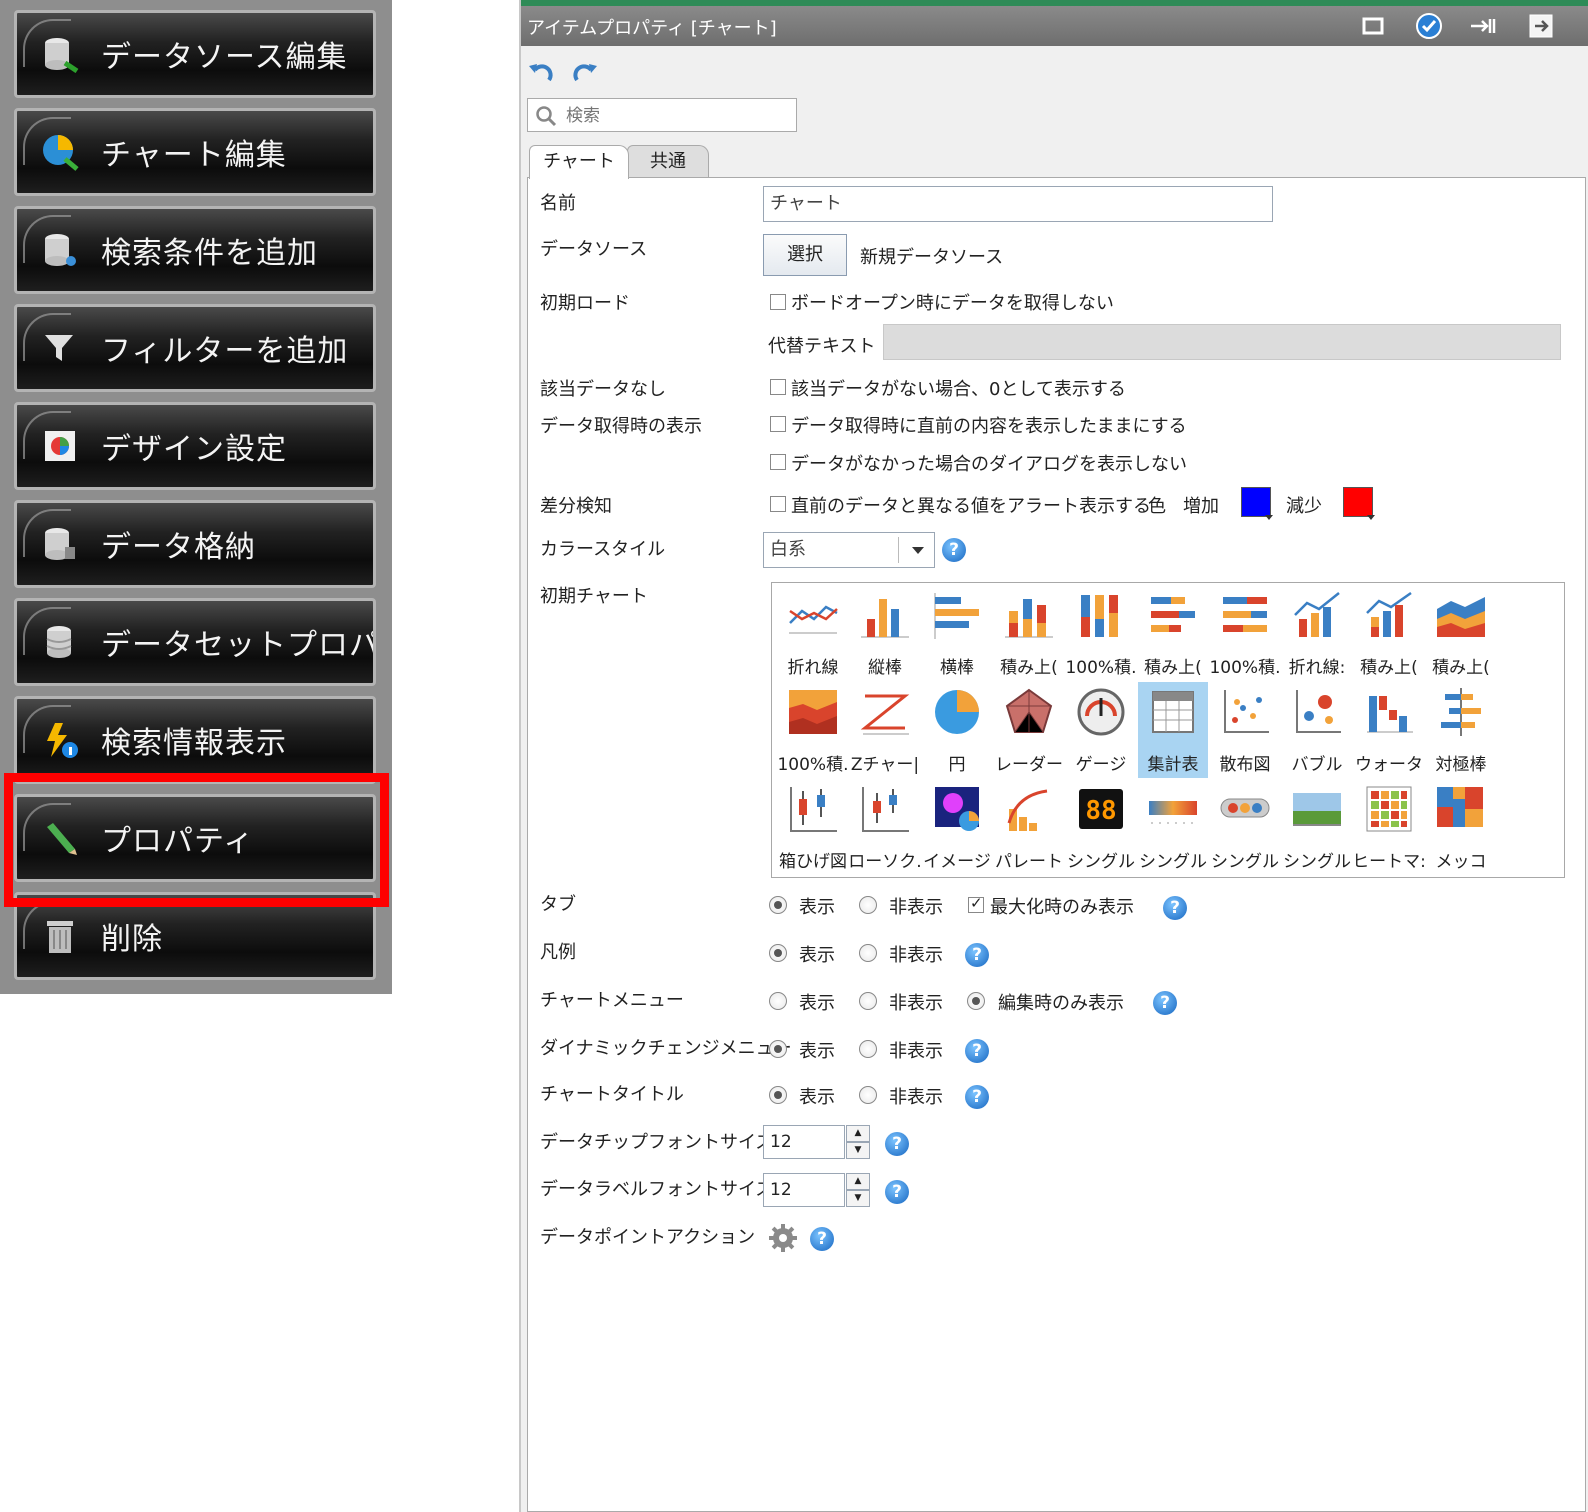 Image resolution: width=1588 pixels, height=1512 pixels. I want to click on search-input, so click(678, 116).